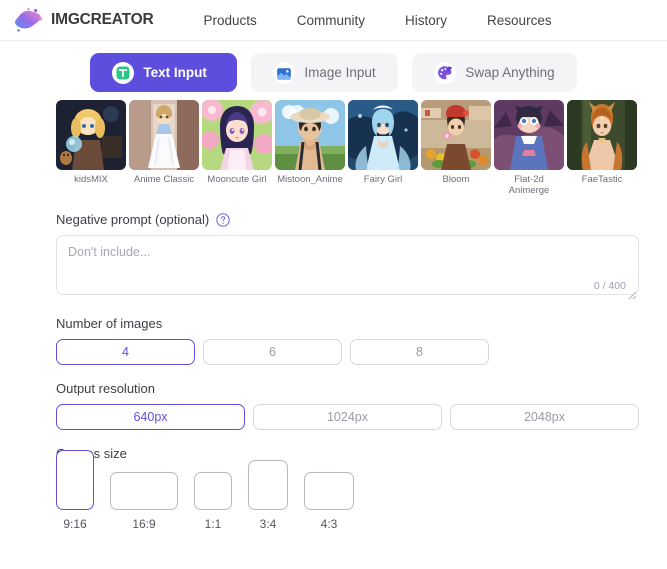  I want to click on number-of-images-option-4: 4, so click(125, 352).